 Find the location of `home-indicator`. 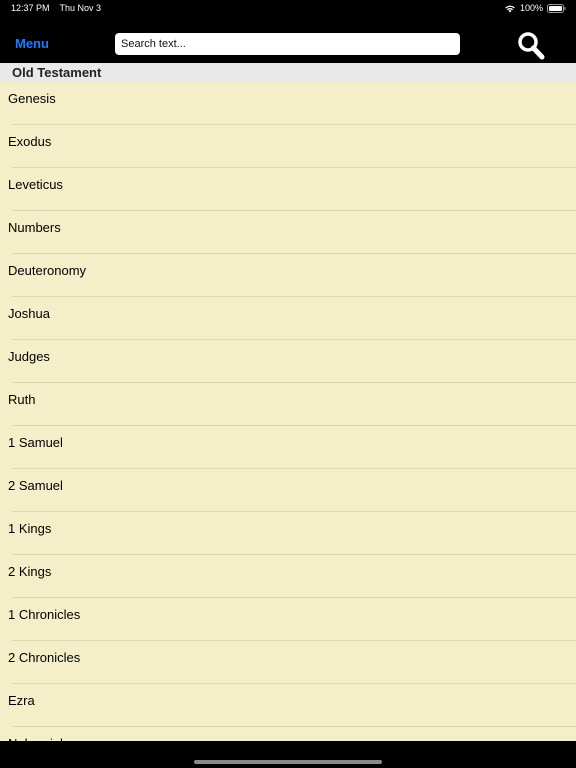

home-indicator is located at coordinates (288, 762).